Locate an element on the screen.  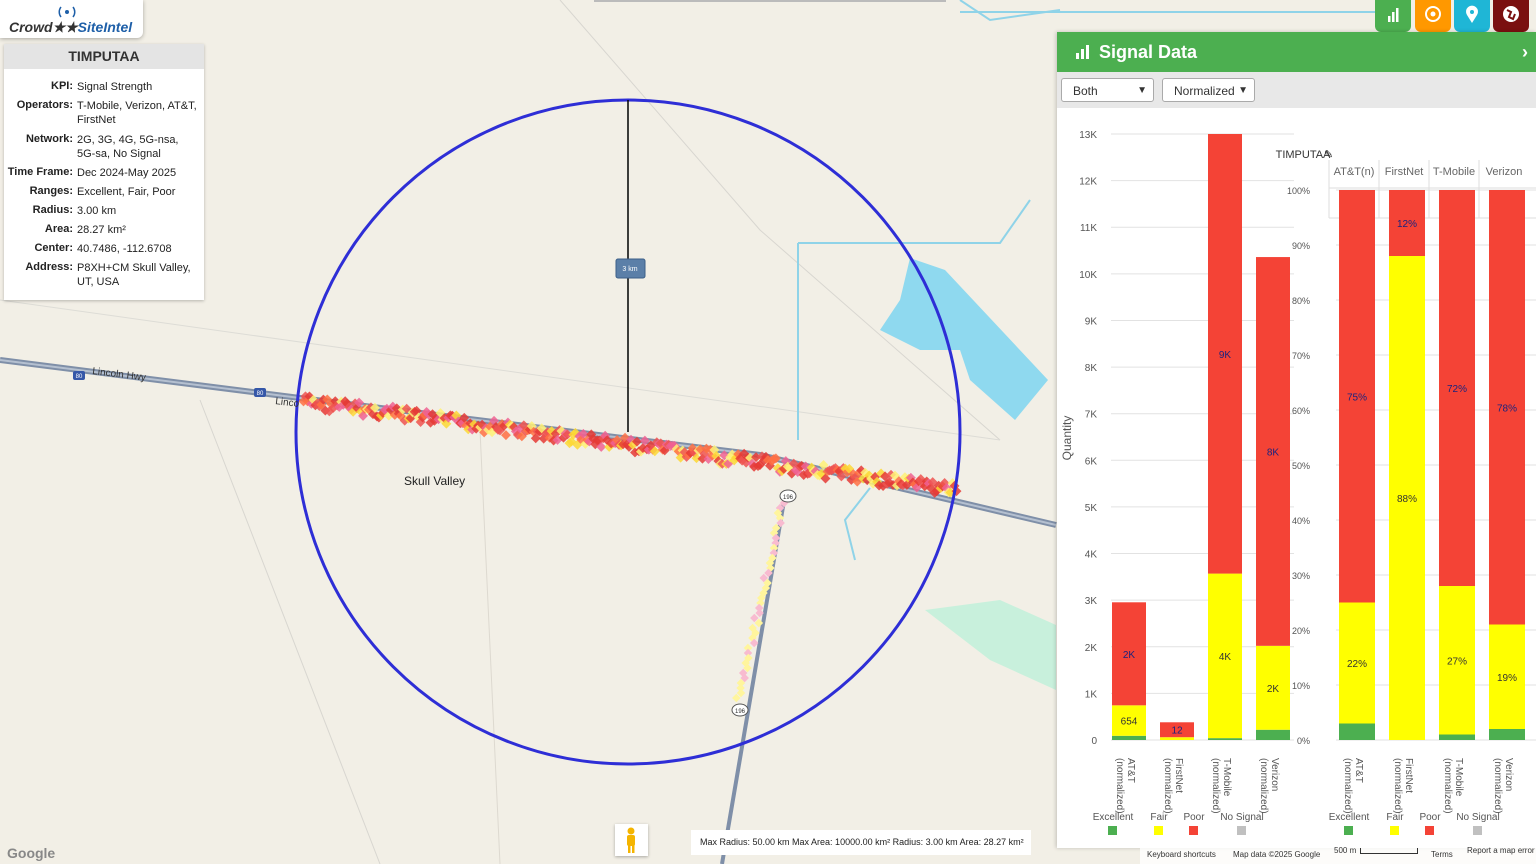
info-key-area: Area: is located at coordinates (58, 229).